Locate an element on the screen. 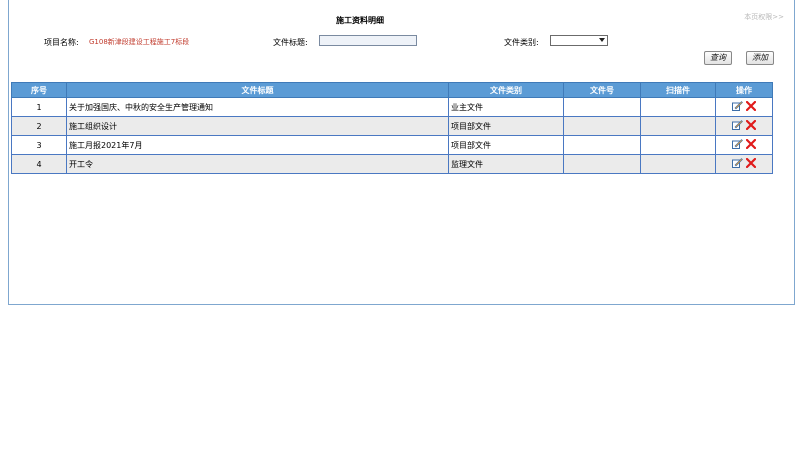  file-type-label: 文件类别: is located at coordinates (521, 42).